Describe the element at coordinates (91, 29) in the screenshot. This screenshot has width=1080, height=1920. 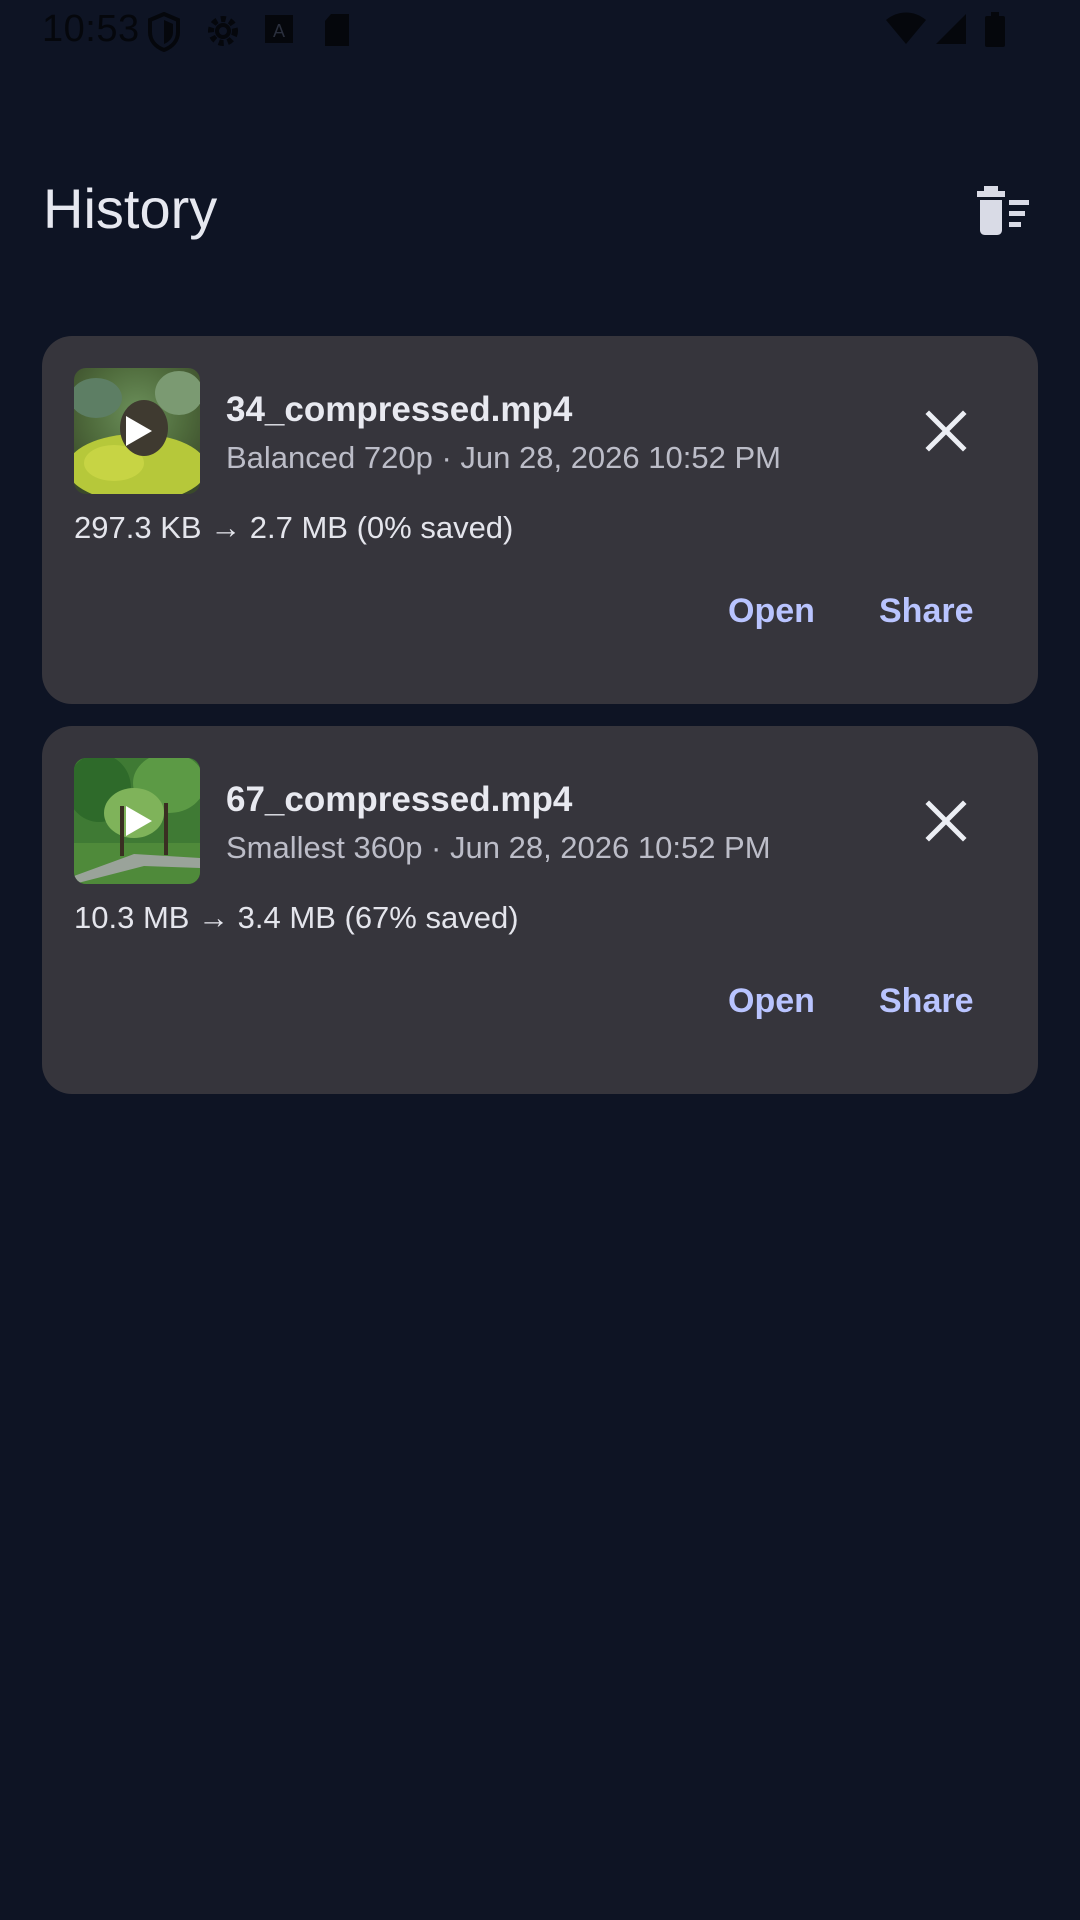
I see `status-time: 10:53` at that location.